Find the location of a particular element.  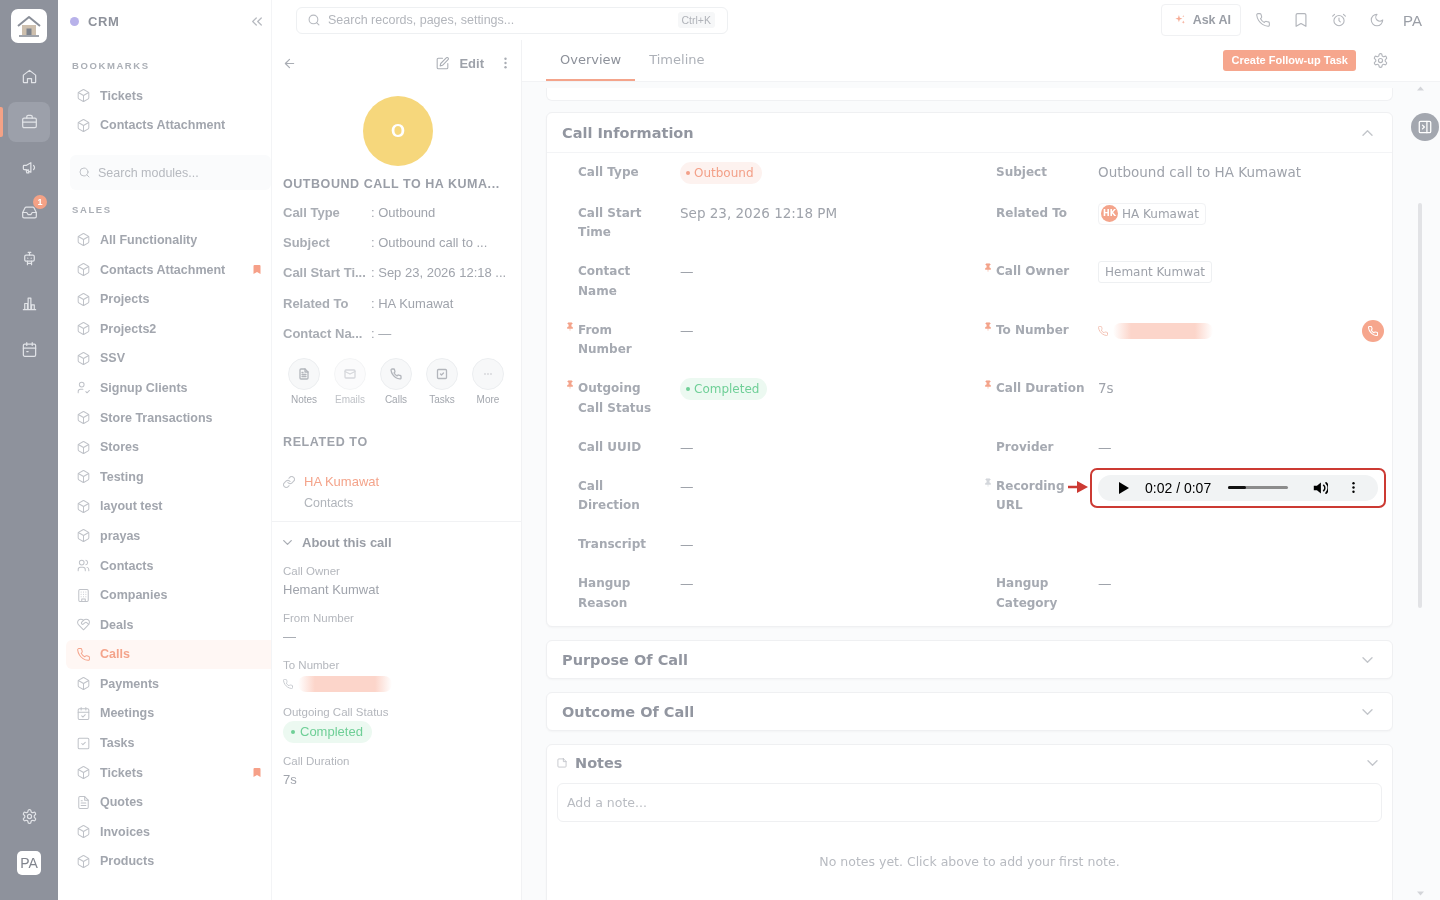

action-button: Tasks is located at coordinates (442, 382).